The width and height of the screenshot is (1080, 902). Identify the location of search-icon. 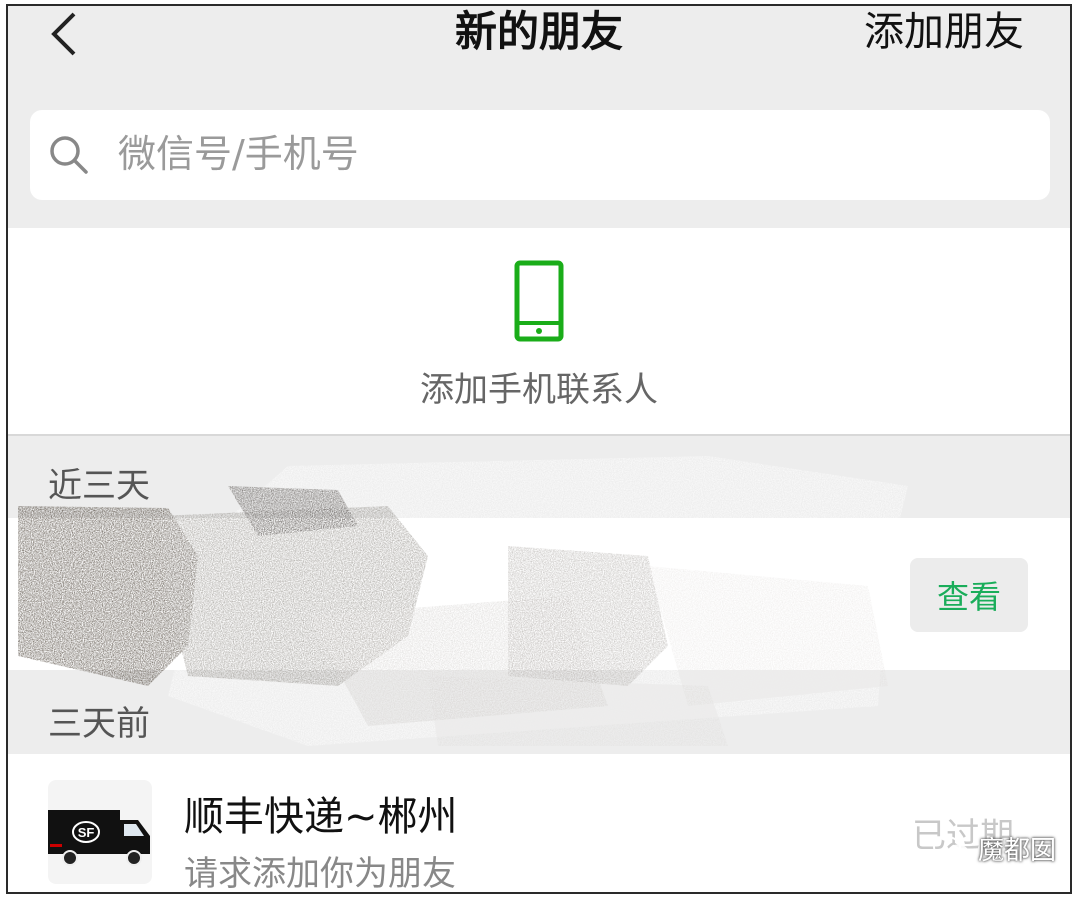
(69, 155).